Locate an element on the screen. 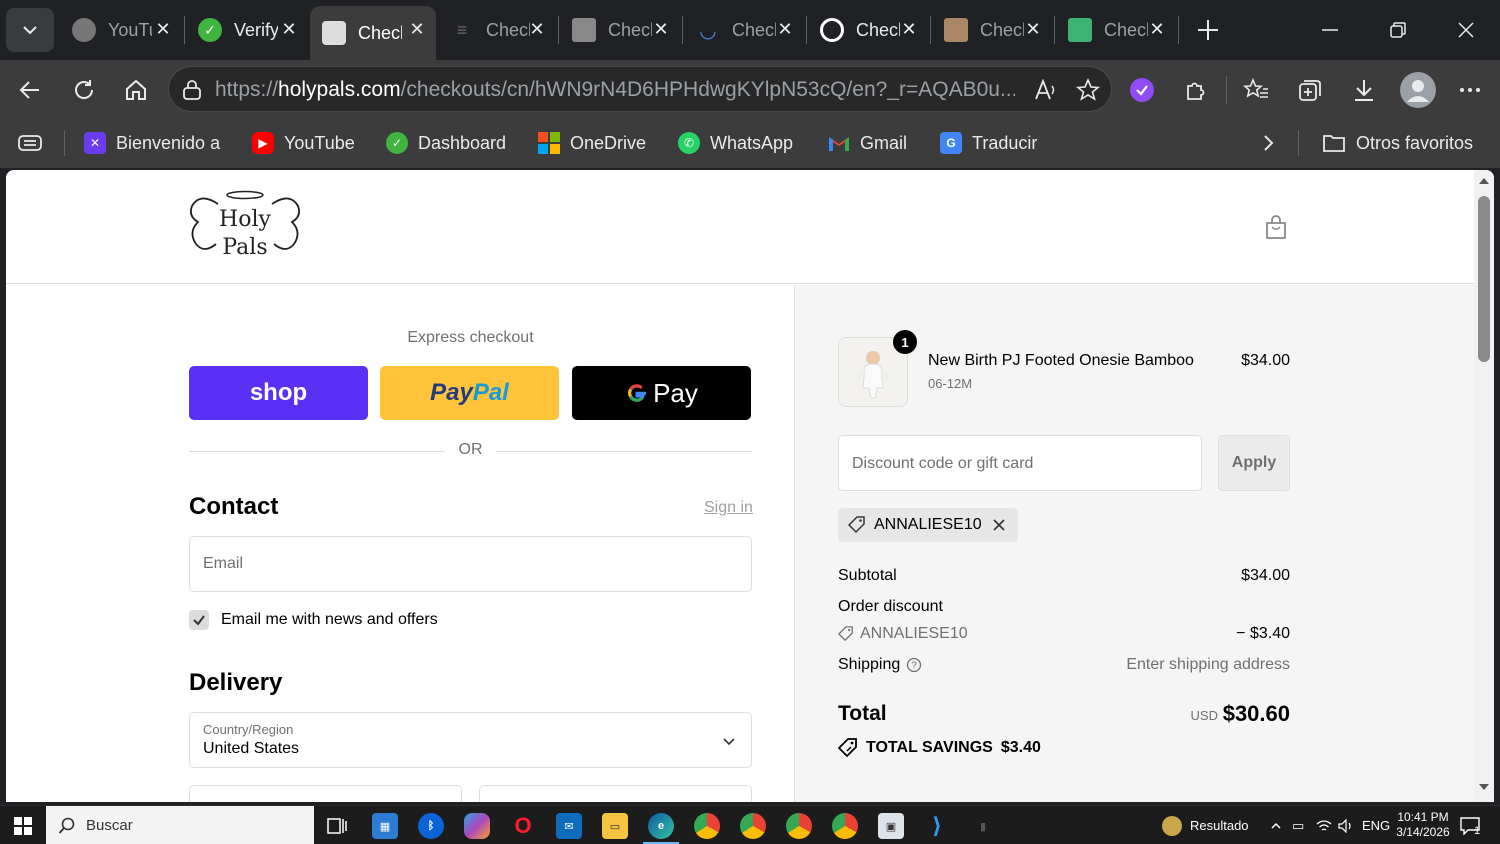  shipping-value: Enter shipping address is located at coordinates (1208, 664).